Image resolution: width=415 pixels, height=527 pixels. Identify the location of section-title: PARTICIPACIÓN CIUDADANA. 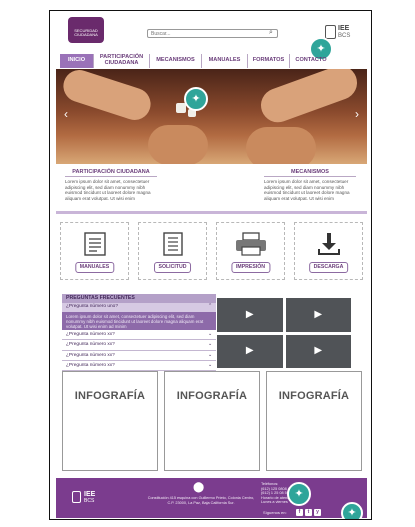
(111, 173).